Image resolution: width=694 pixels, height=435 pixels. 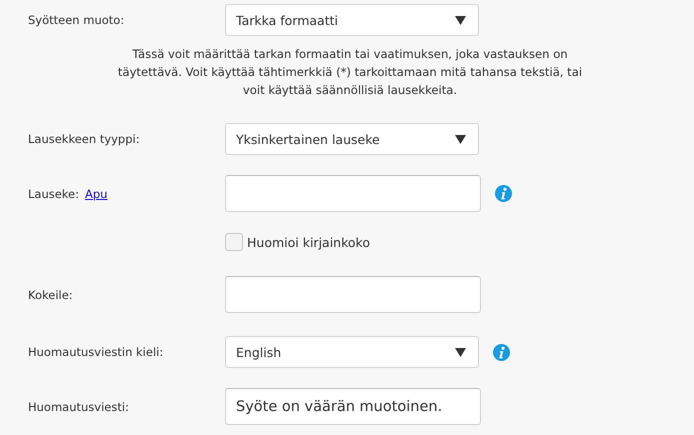 What do you see at coordinates (78, 407) in the screenshot?
I see `field-label: Huomautusviesti:` at bounding box center [78, 407].